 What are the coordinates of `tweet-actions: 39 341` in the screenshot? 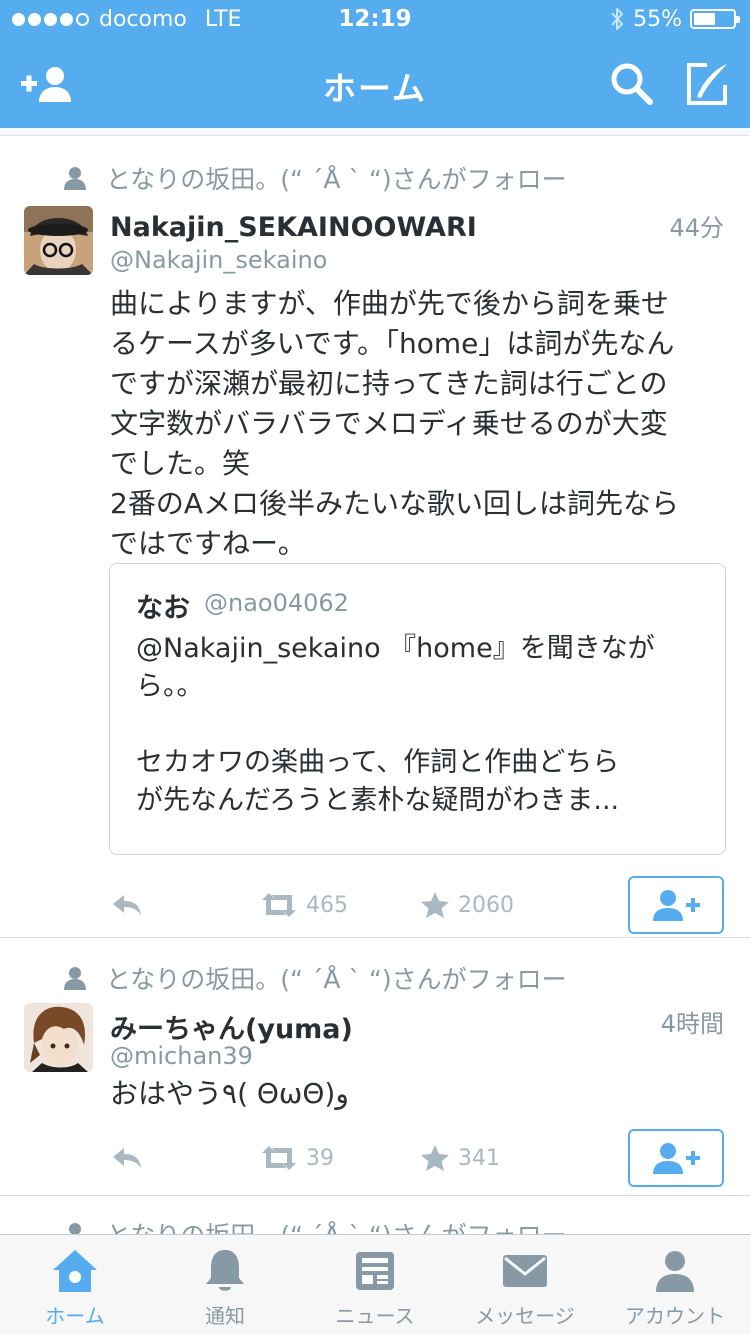 It's located at (305, 1158).